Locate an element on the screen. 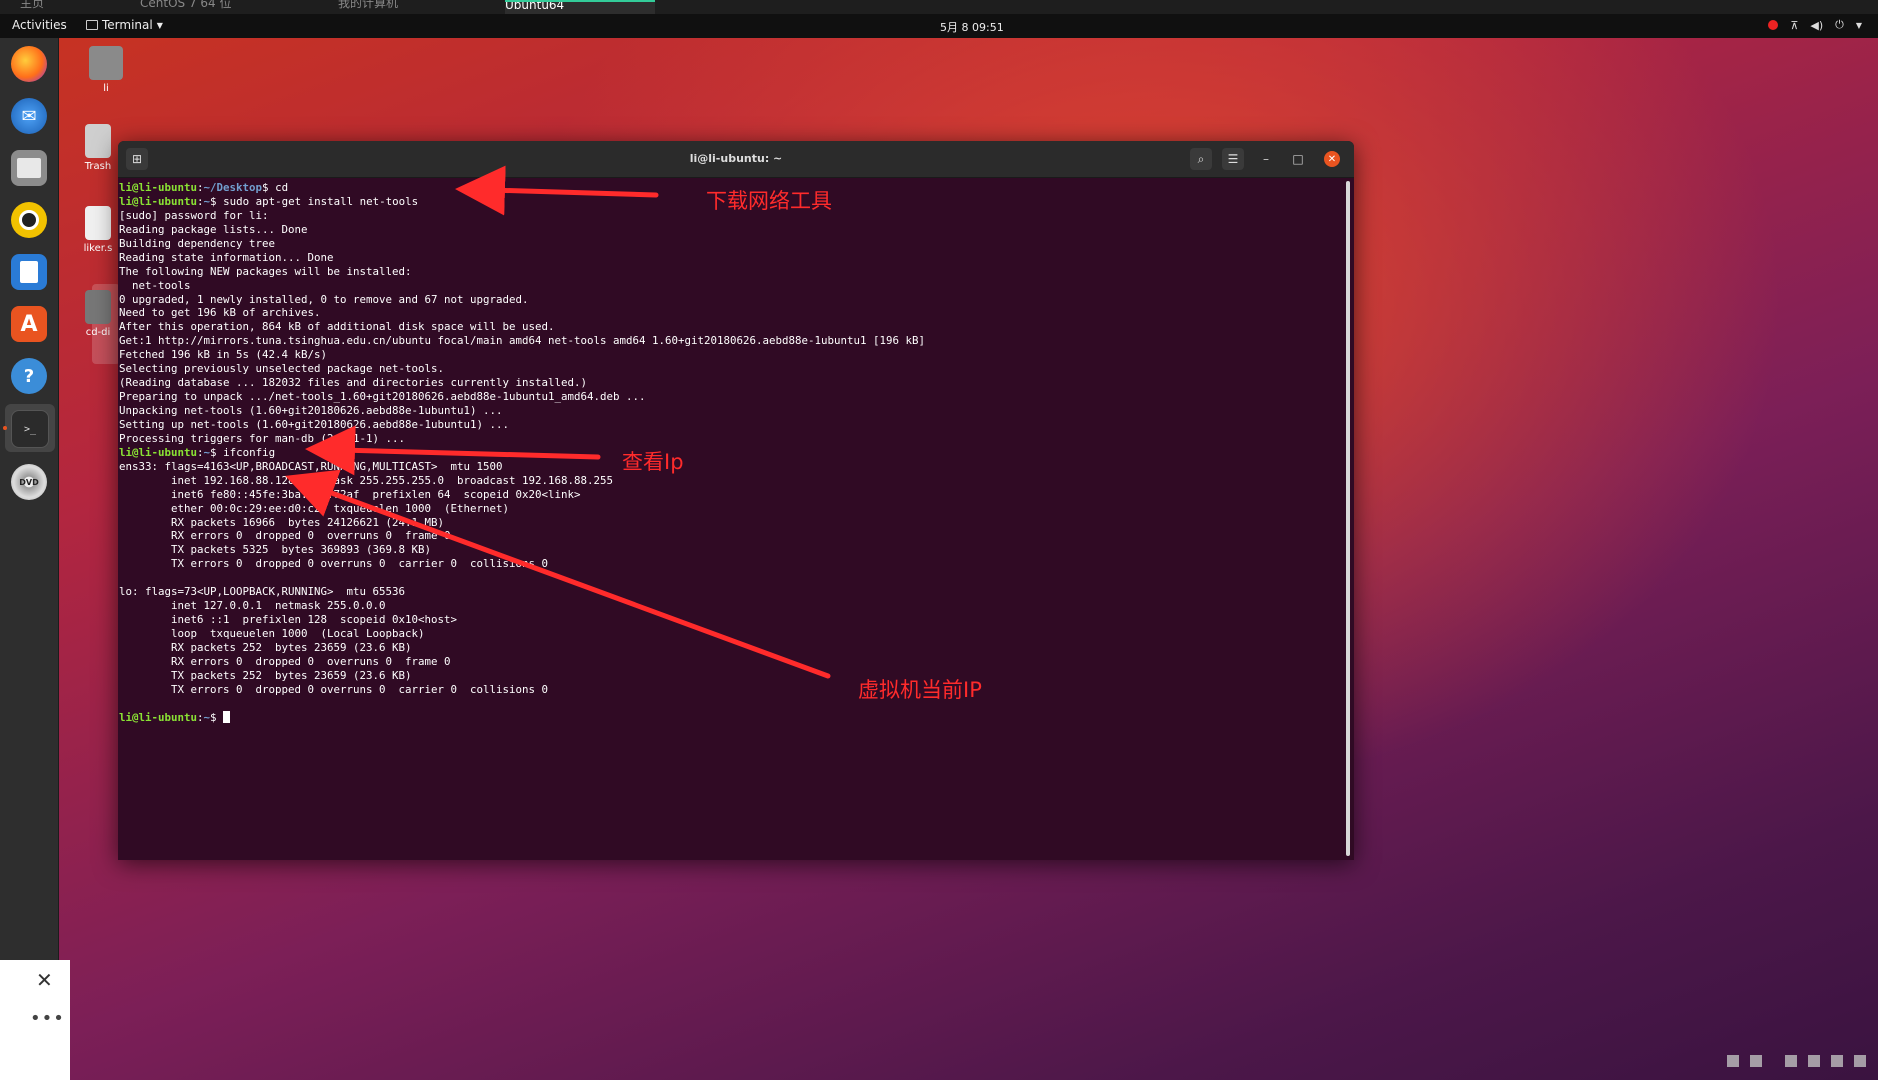 The height and width of the screenshot is (1080, 1878). annotation-arrows is located at coordinates (558, 422).